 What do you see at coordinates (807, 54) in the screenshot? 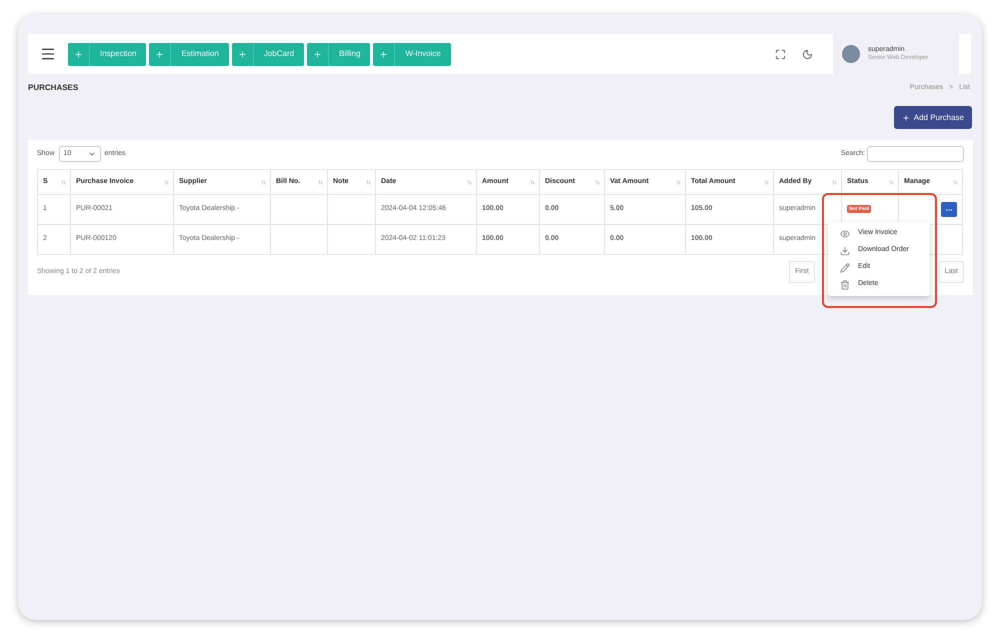
I see `moon-icon` at bounding box center [807, 54].